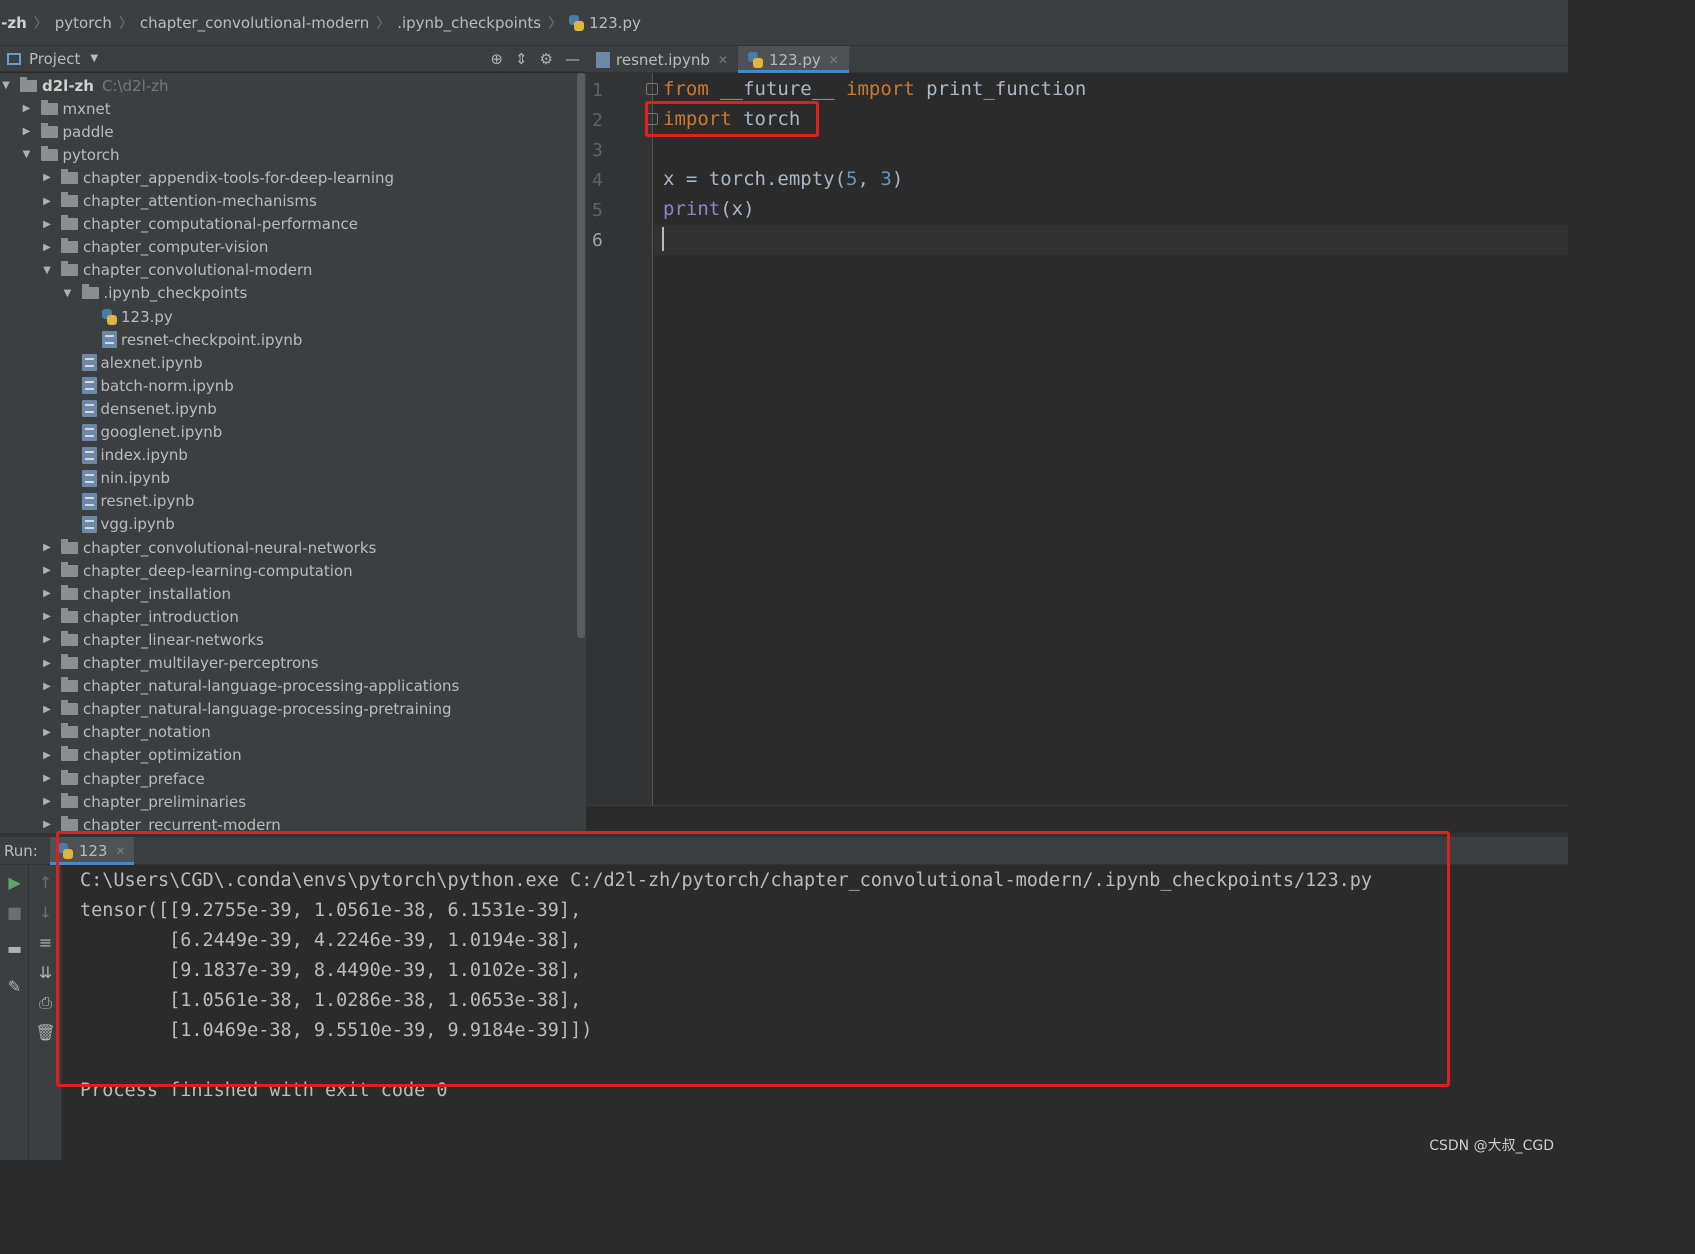  I want to click on tree-folder: ▶ chapter_computational-performance, so click(199, 224).